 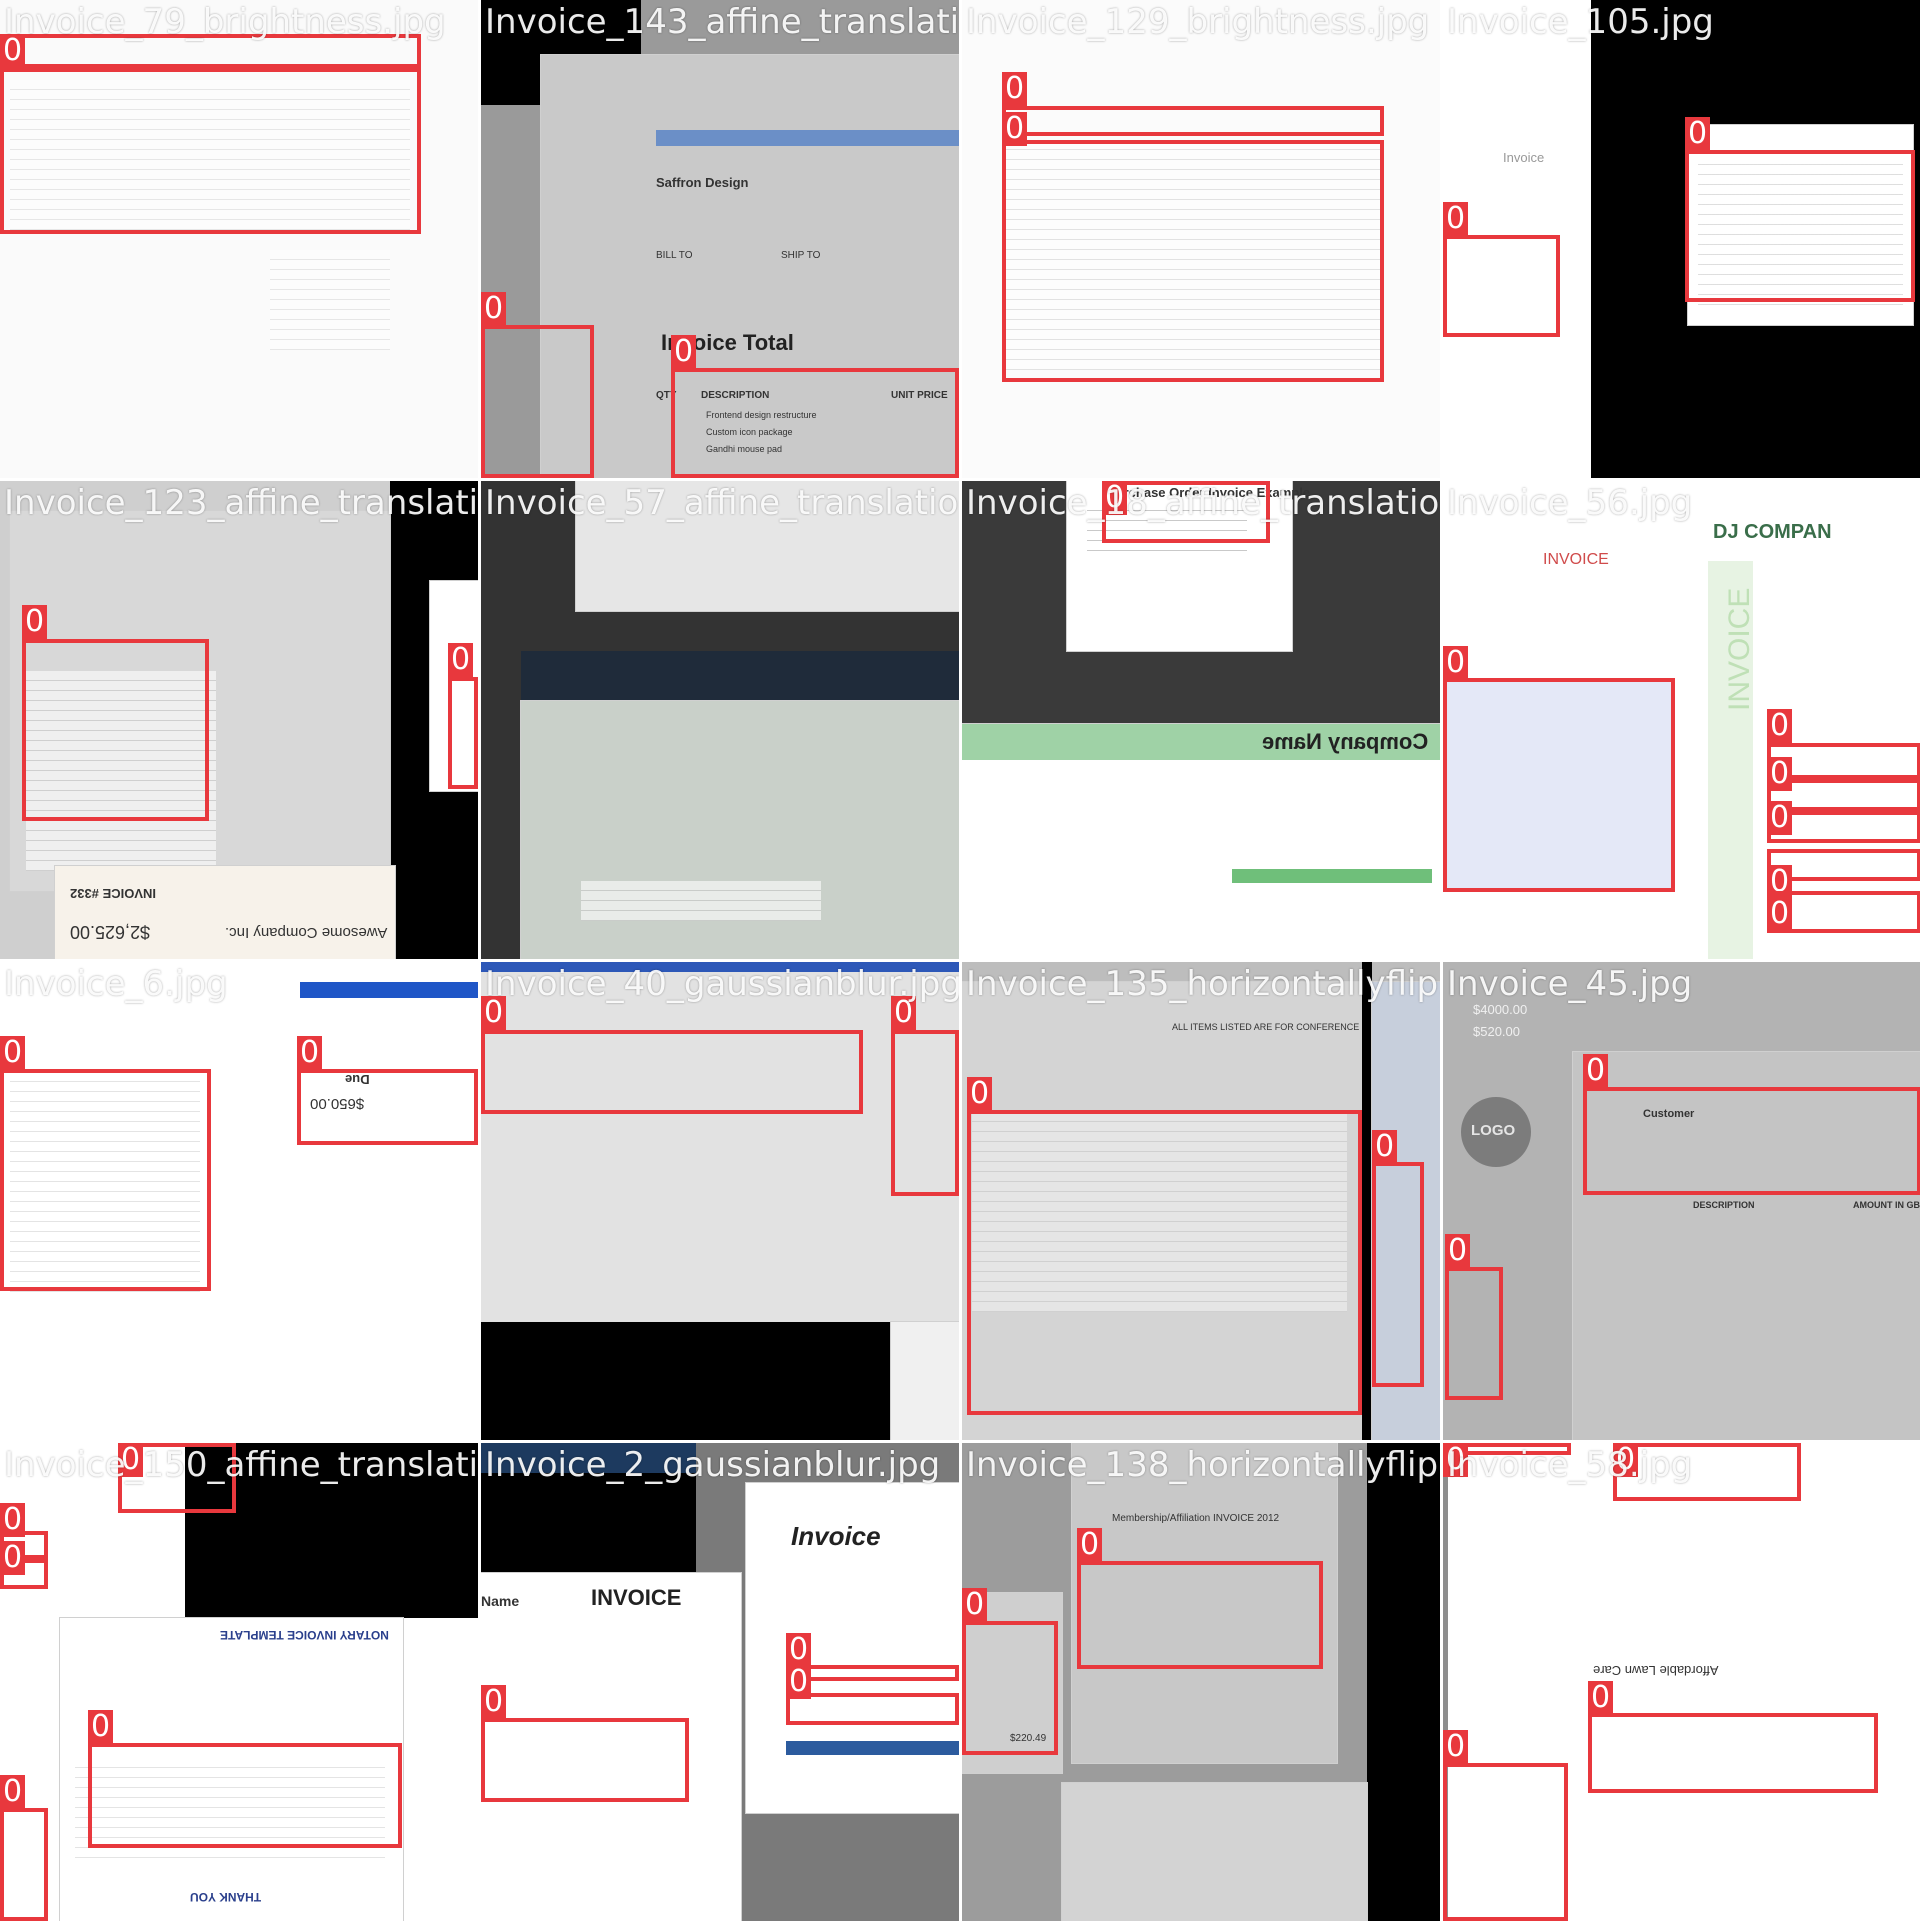 I want to click on tile-title: Invoice_123_affine_translation.jpg, so click(x=241, y=503).